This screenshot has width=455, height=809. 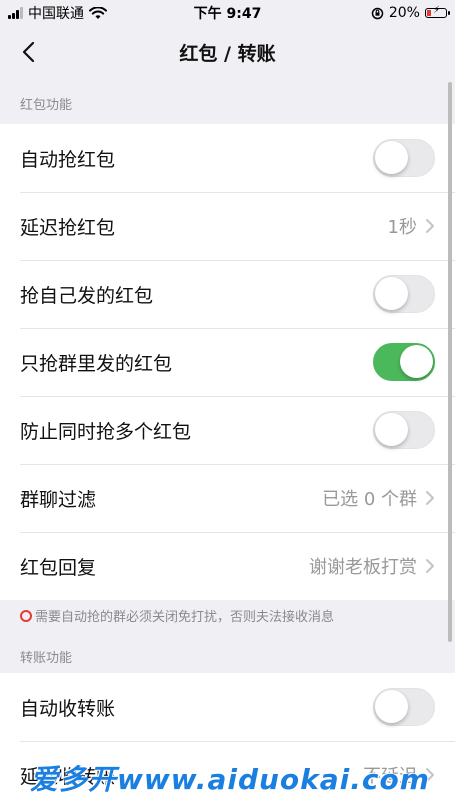 What do you see at coordinates (58, 567) in the screenshot?
I see `row-label: 红包回复` at bounding box center [58, 567].